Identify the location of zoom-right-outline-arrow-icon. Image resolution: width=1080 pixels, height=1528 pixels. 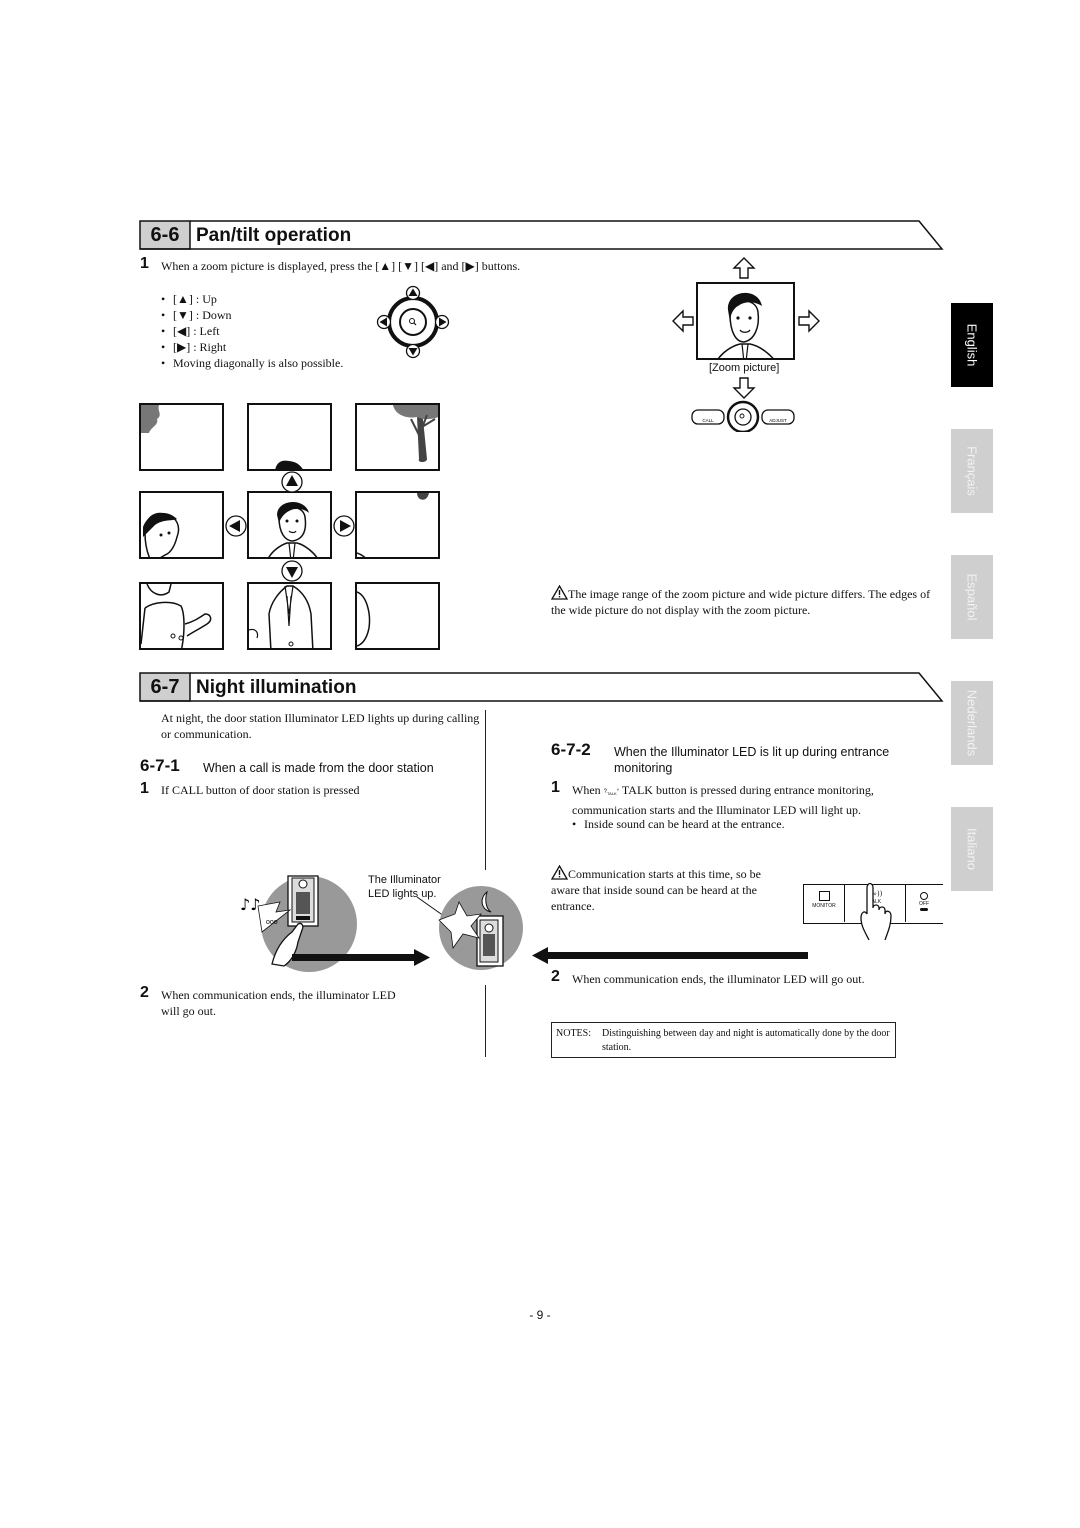
(809, 321).